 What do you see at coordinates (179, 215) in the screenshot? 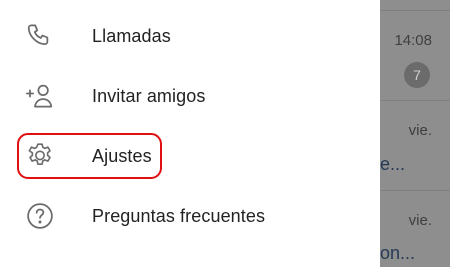
I see `menu-item-label: Preguntas frecuentes` at bounding box center [179, 215].